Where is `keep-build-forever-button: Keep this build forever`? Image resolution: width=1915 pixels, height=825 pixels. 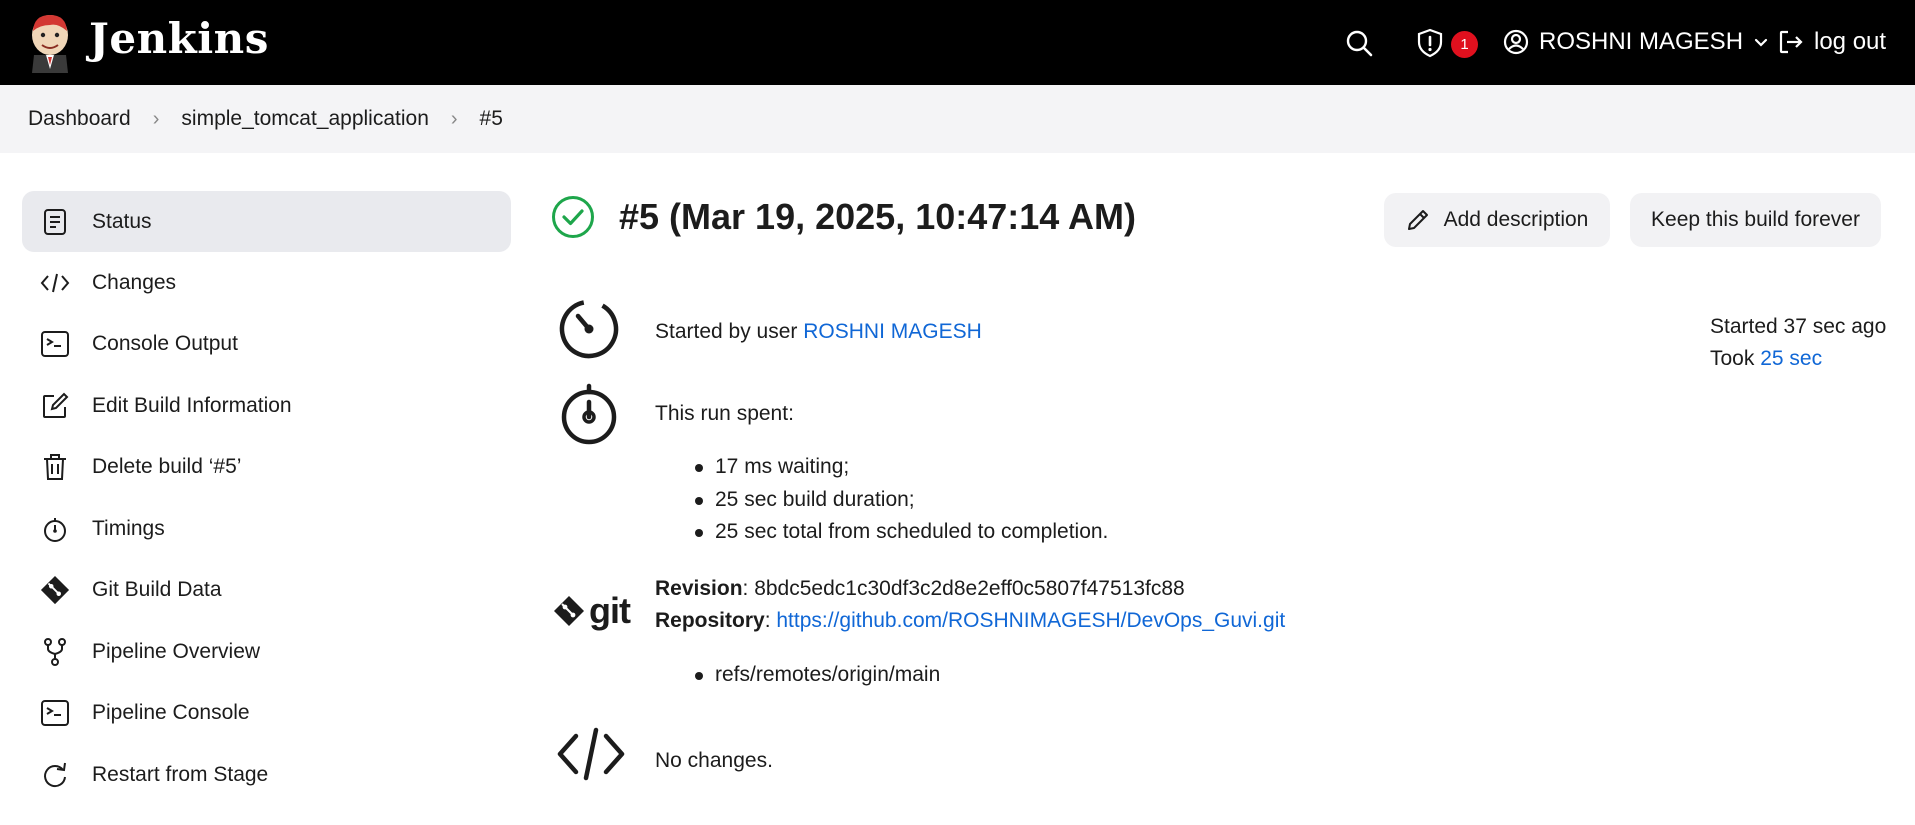 keep-build-forever-button: Keep this build forever is located at coordinates (1755, 220).